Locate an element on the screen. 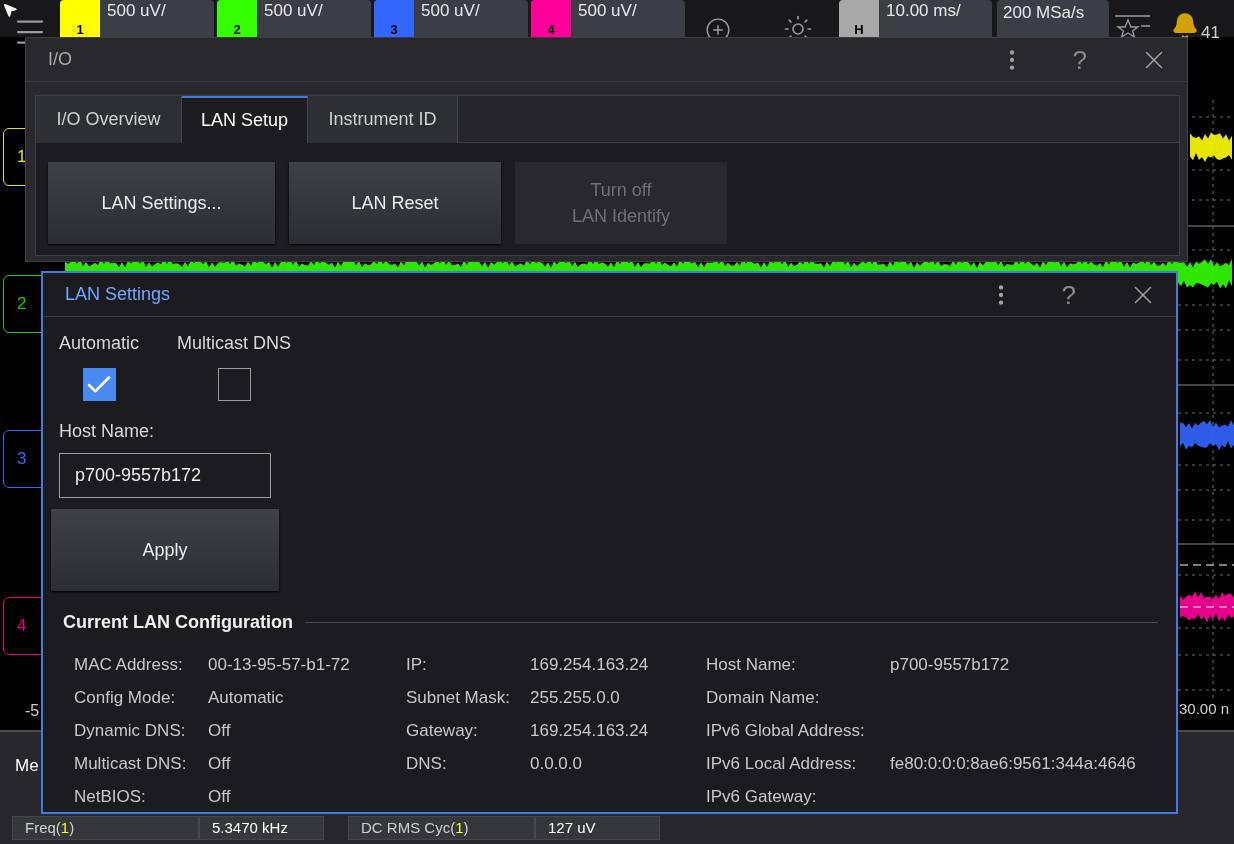  config-value: p700-9557b172 is located at coordinates (950, 664).